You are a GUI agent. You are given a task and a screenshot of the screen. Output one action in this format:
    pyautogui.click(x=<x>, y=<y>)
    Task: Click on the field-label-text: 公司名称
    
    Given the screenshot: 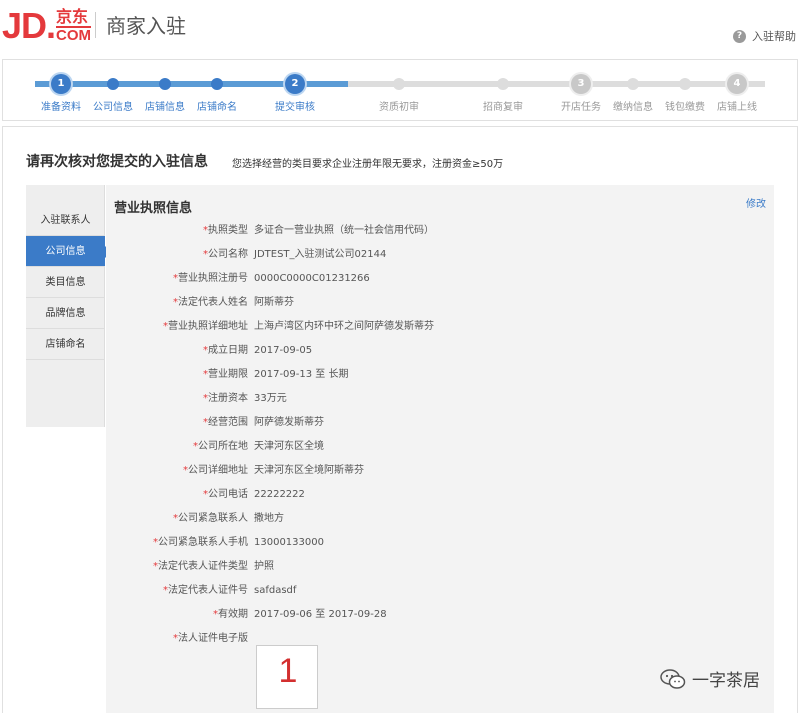 What is the action you would take?
    pyautogui.click(x=228, y=254)
    